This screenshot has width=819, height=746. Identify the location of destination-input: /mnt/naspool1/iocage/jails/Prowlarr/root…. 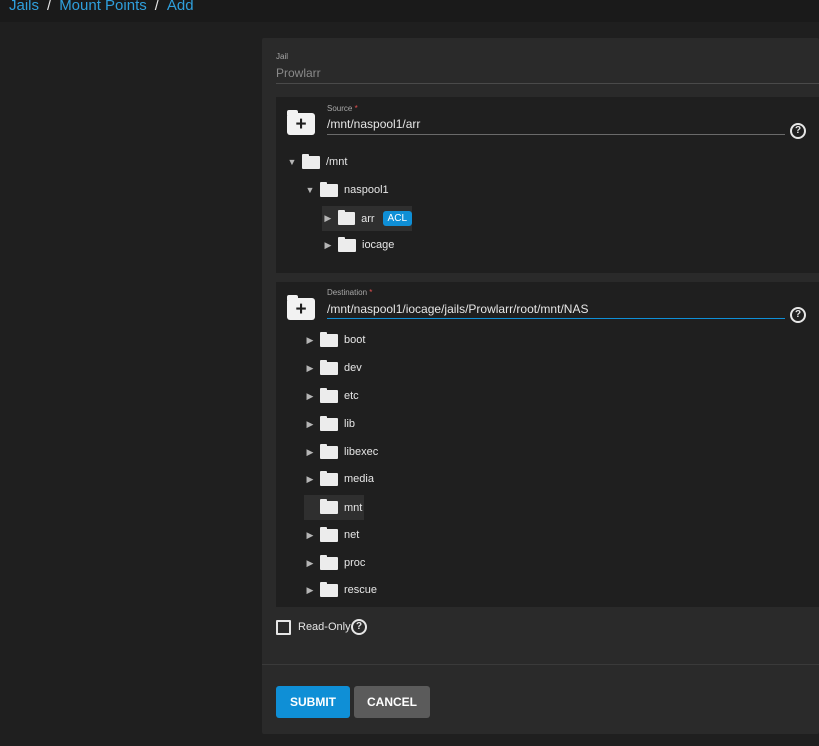
(457, 309).